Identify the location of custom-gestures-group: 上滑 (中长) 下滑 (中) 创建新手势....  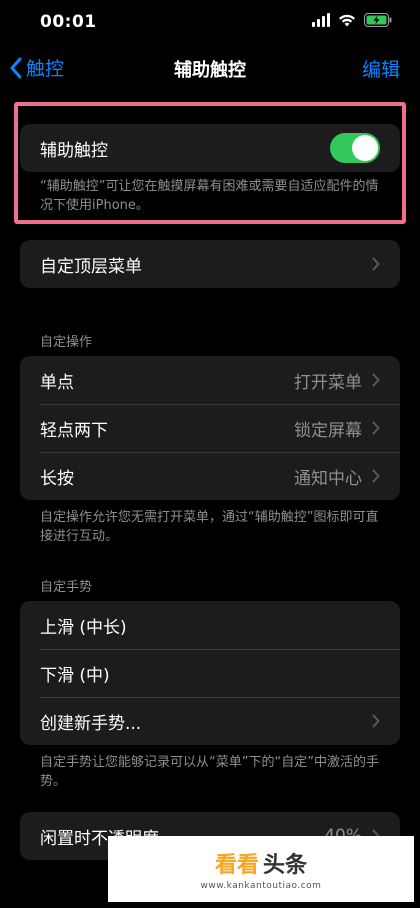
(210, 673).